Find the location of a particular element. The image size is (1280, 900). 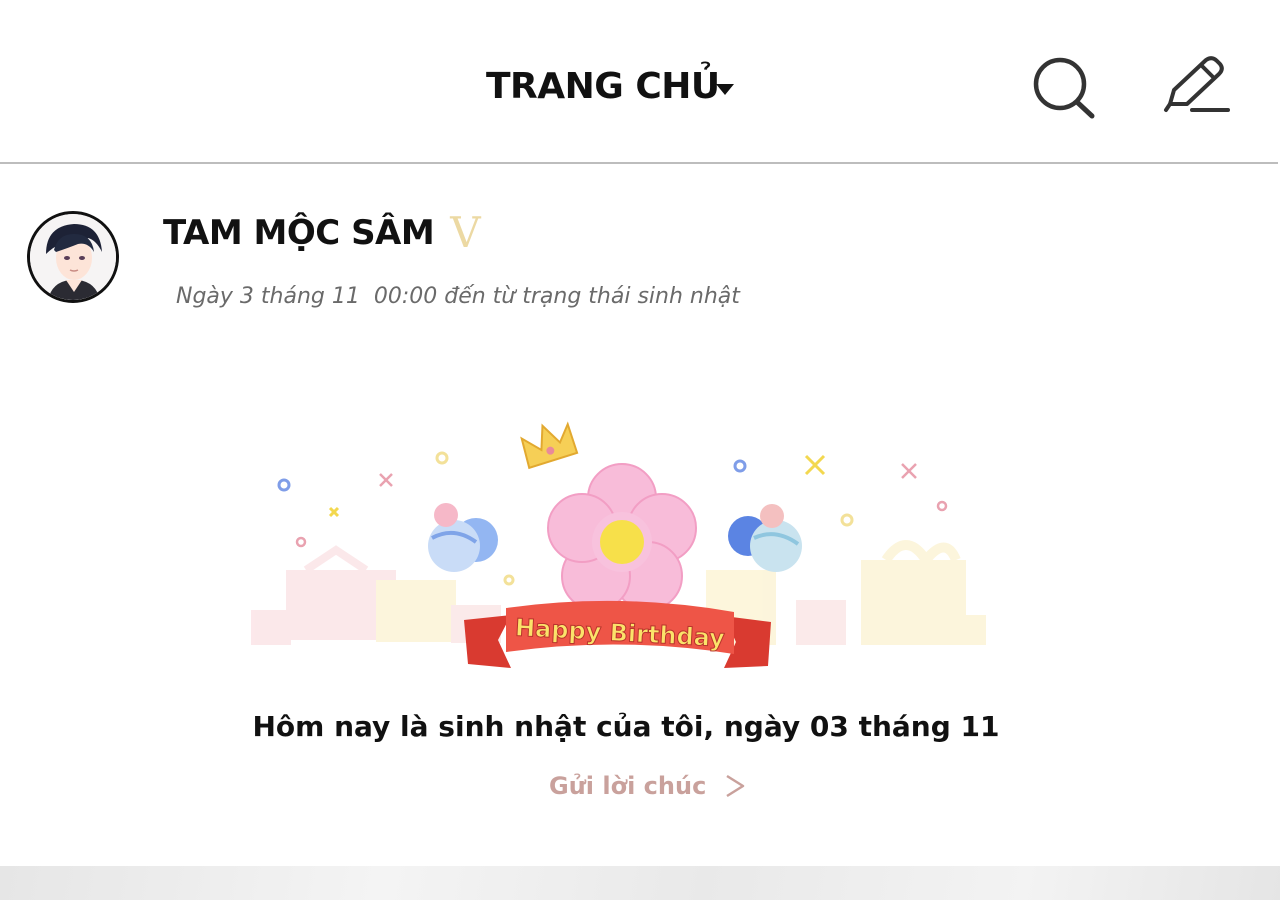

page-title: TRANG CHỦ is located at coordinates (603, 86).